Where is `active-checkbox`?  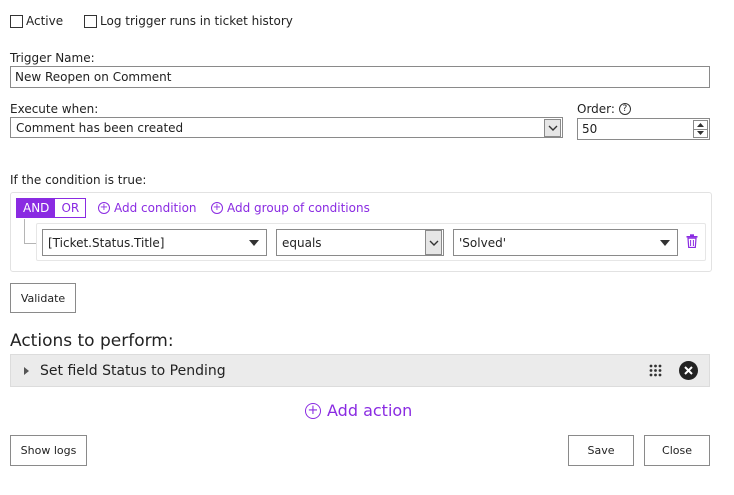
active-checkbox is located at coordinates (16, 21).